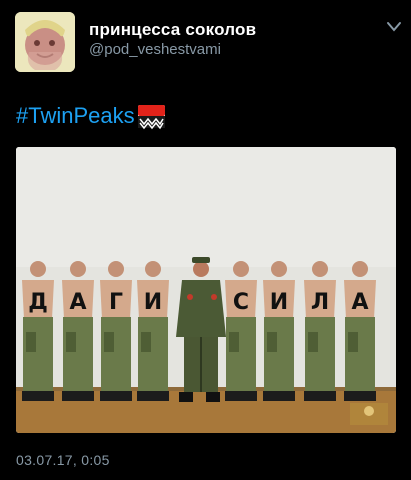 The image size is (411, 480). What do you see at coordinates (320, 302) in the screenshot?
I see `back-letter: Л` at bounding box center [320, 302].